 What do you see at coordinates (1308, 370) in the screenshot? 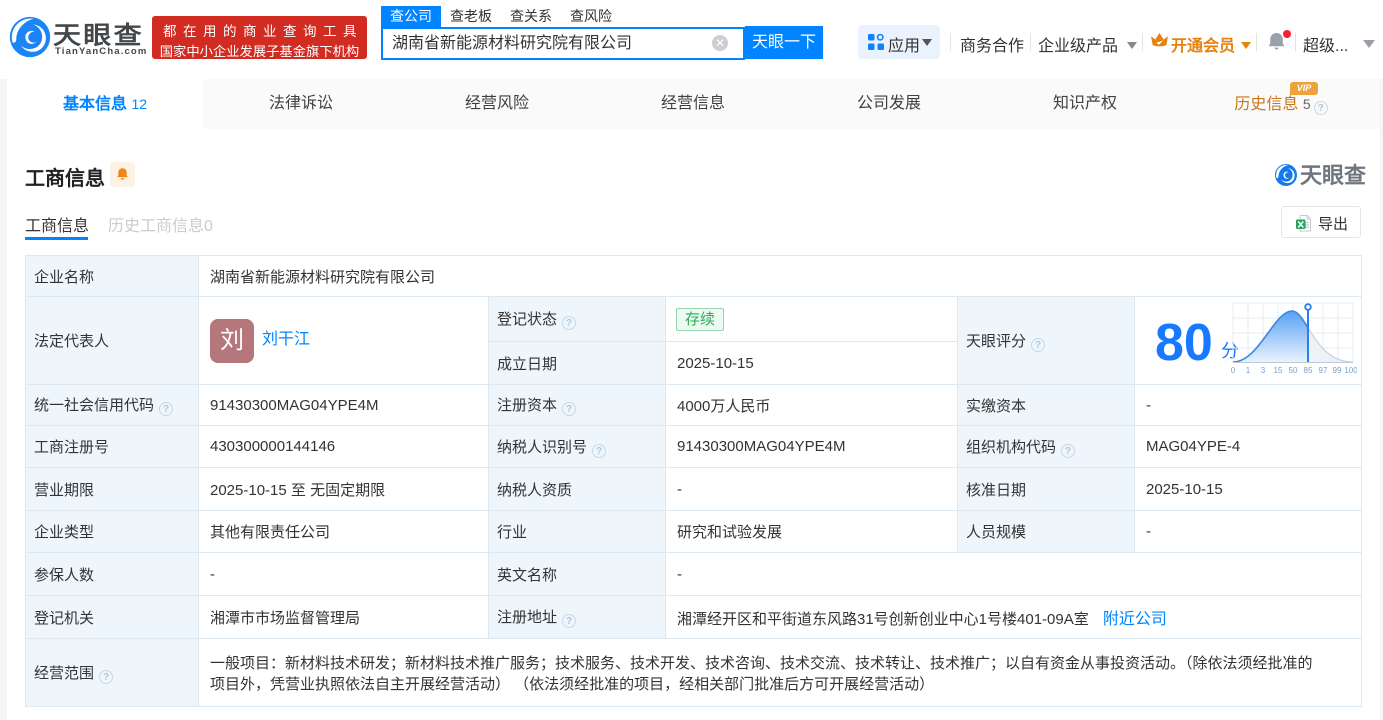
I see `svg-text: 85` at bounding box center [1308, 370].